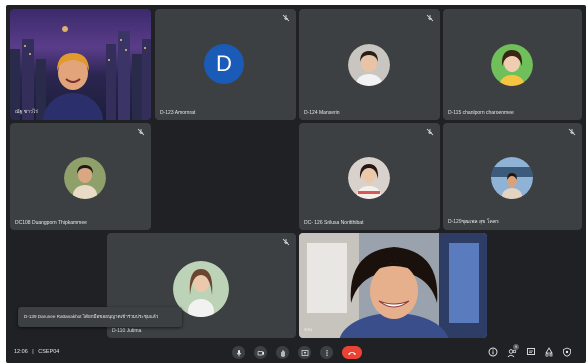  What do you see at coordinates (308, 330) in the screenshot?
I see `self-name: คุณ` at bounding box center [308, 330].